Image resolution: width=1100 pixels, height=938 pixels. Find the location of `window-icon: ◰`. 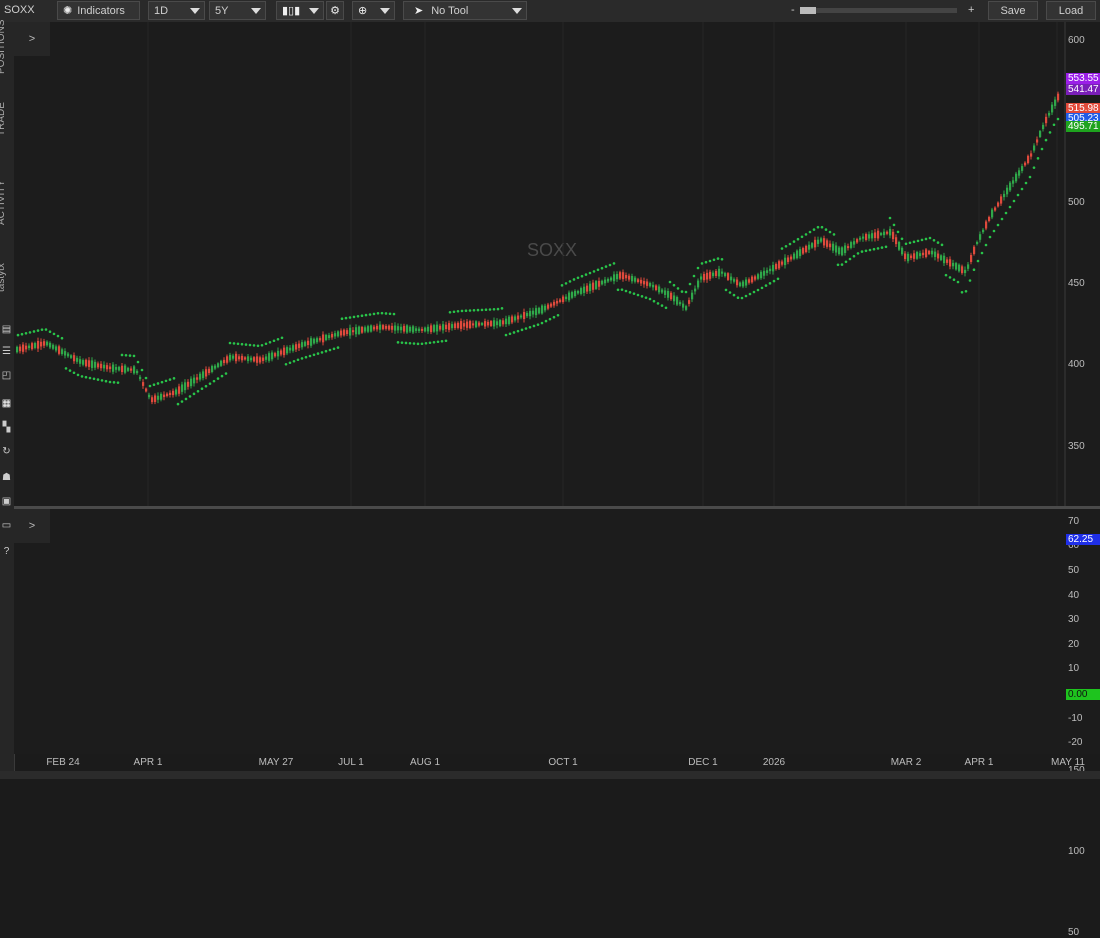

window-icon: ◰ is located at coordinates (6, 375).